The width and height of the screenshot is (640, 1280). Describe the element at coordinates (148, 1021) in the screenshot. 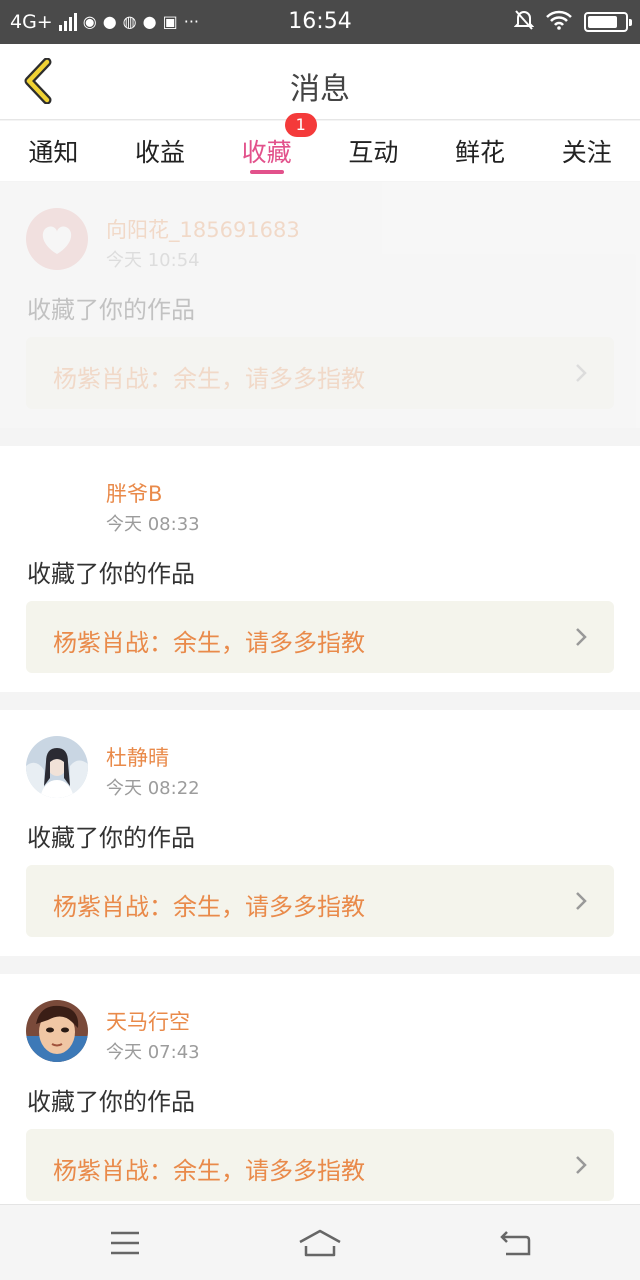

I see `username: 天马行空` at that location.